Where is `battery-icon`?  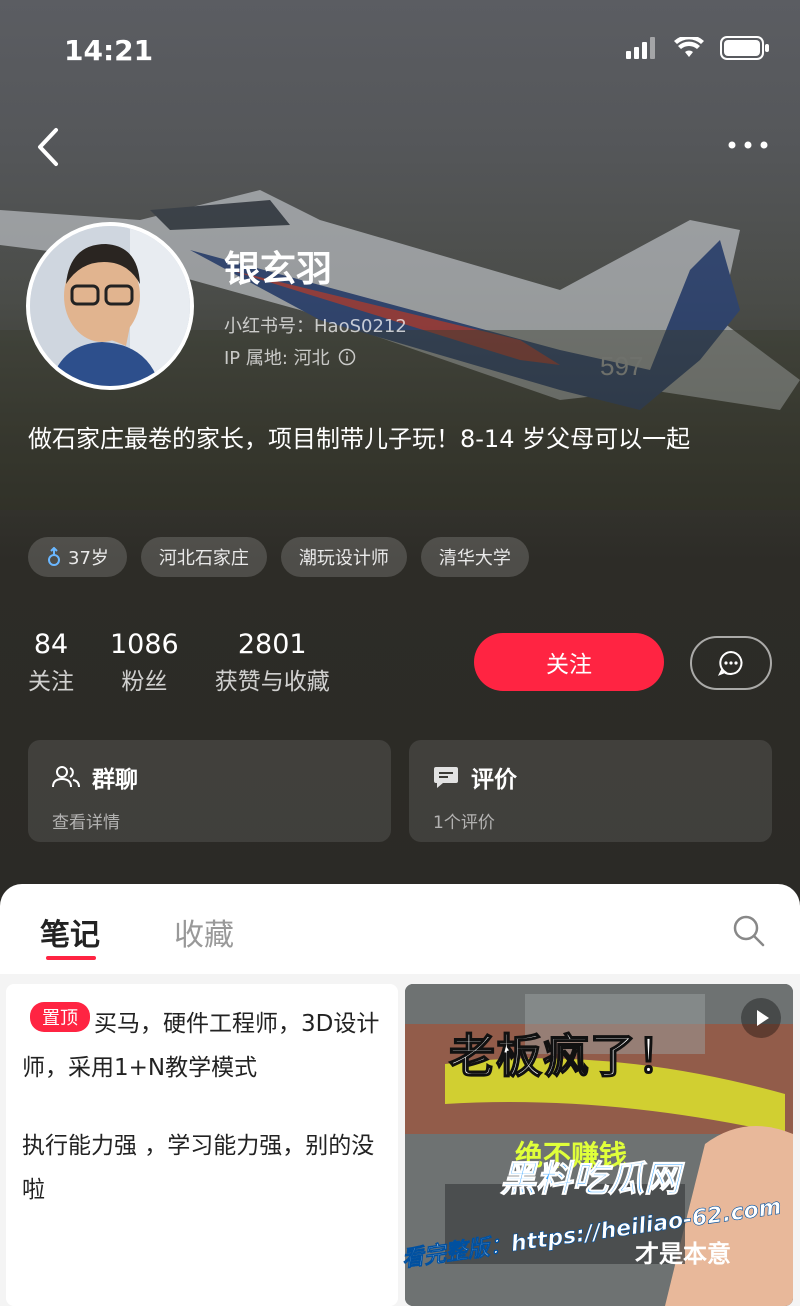 battery-icon is located at coordinates (744, 48).